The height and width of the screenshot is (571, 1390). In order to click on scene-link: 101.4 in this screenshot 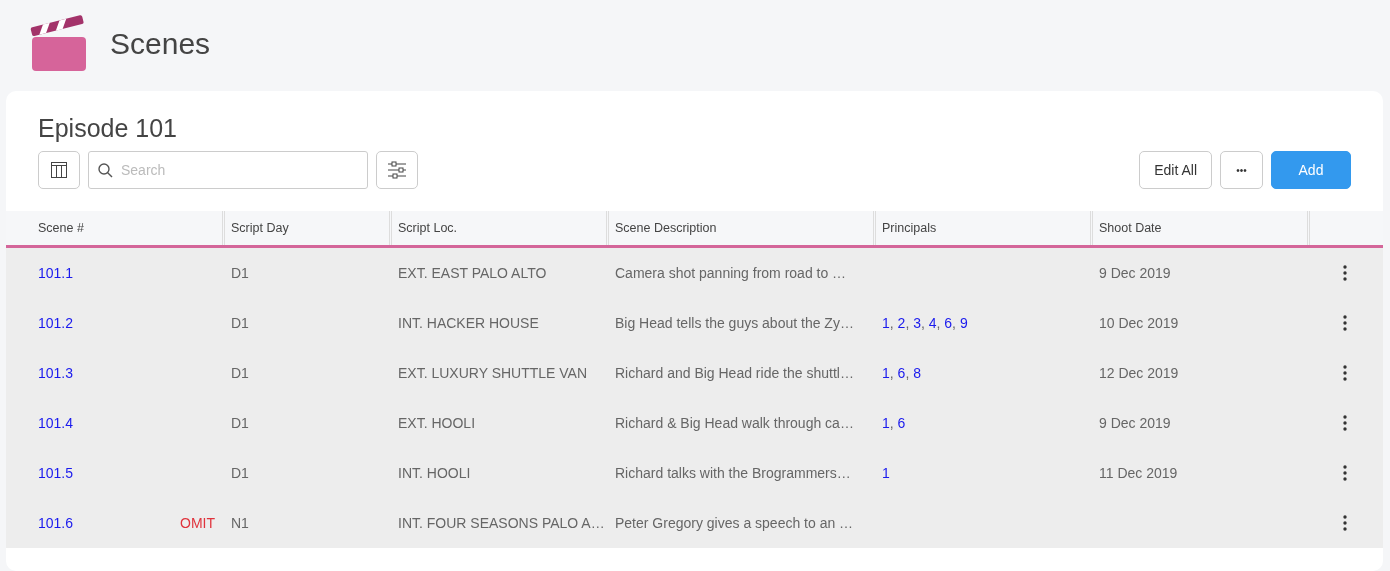, I will do `click(56, 423)`.